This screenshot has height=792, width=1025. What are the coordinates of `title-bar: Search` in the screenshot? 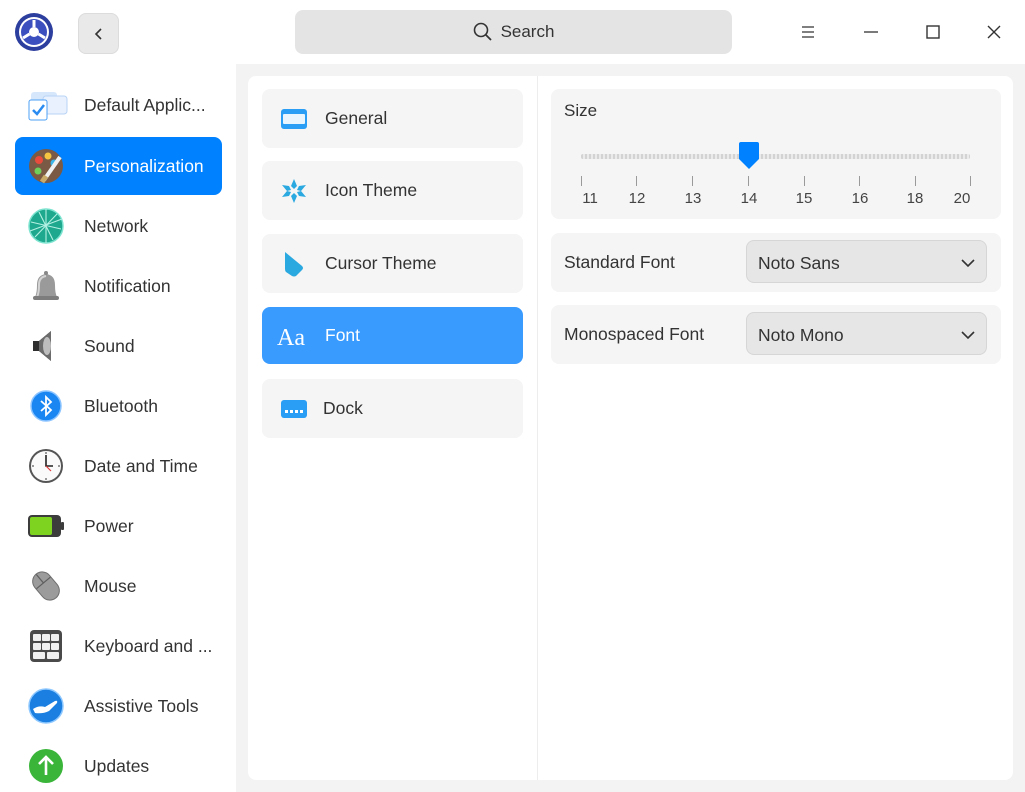 It's located at (512, 32).